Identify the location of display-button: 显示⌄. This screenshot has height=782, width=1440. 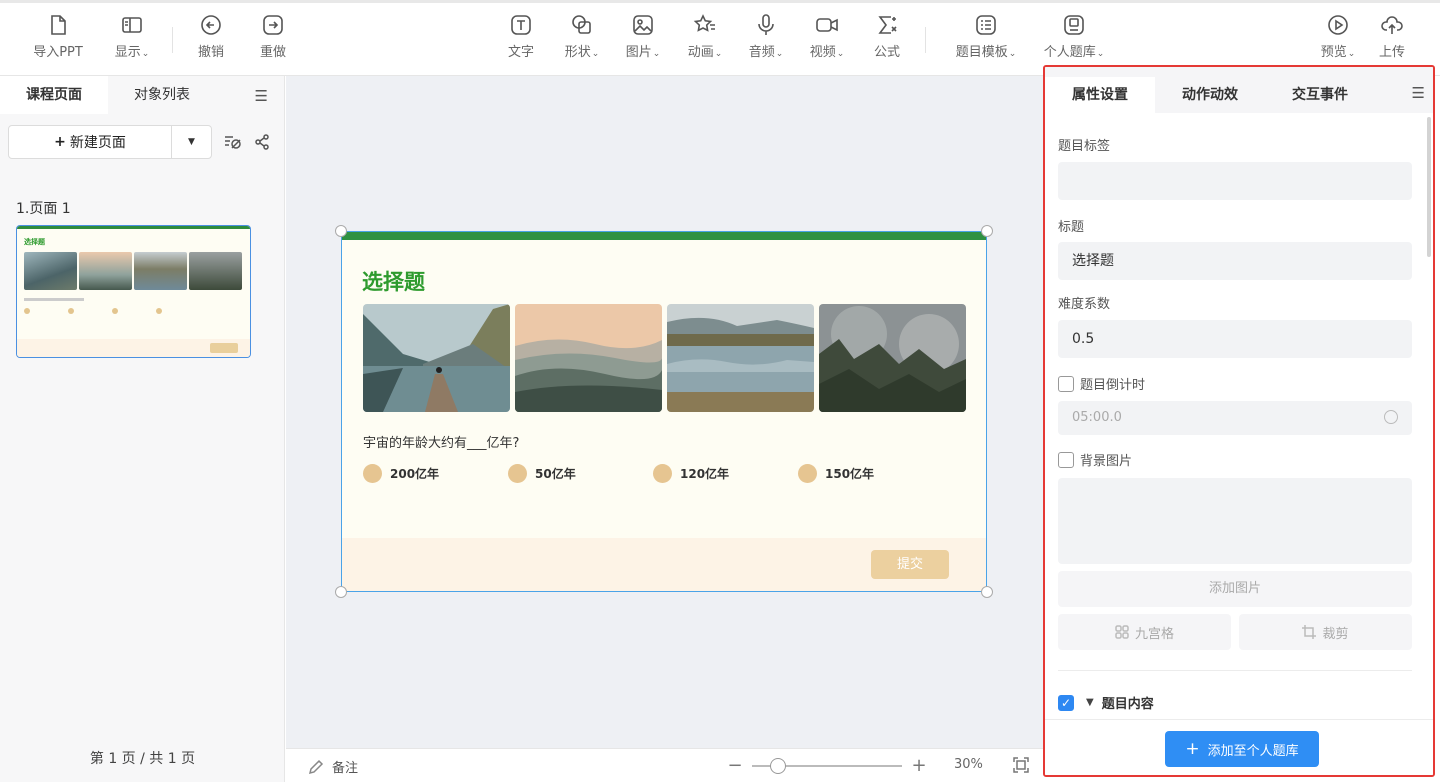
(132, 36).